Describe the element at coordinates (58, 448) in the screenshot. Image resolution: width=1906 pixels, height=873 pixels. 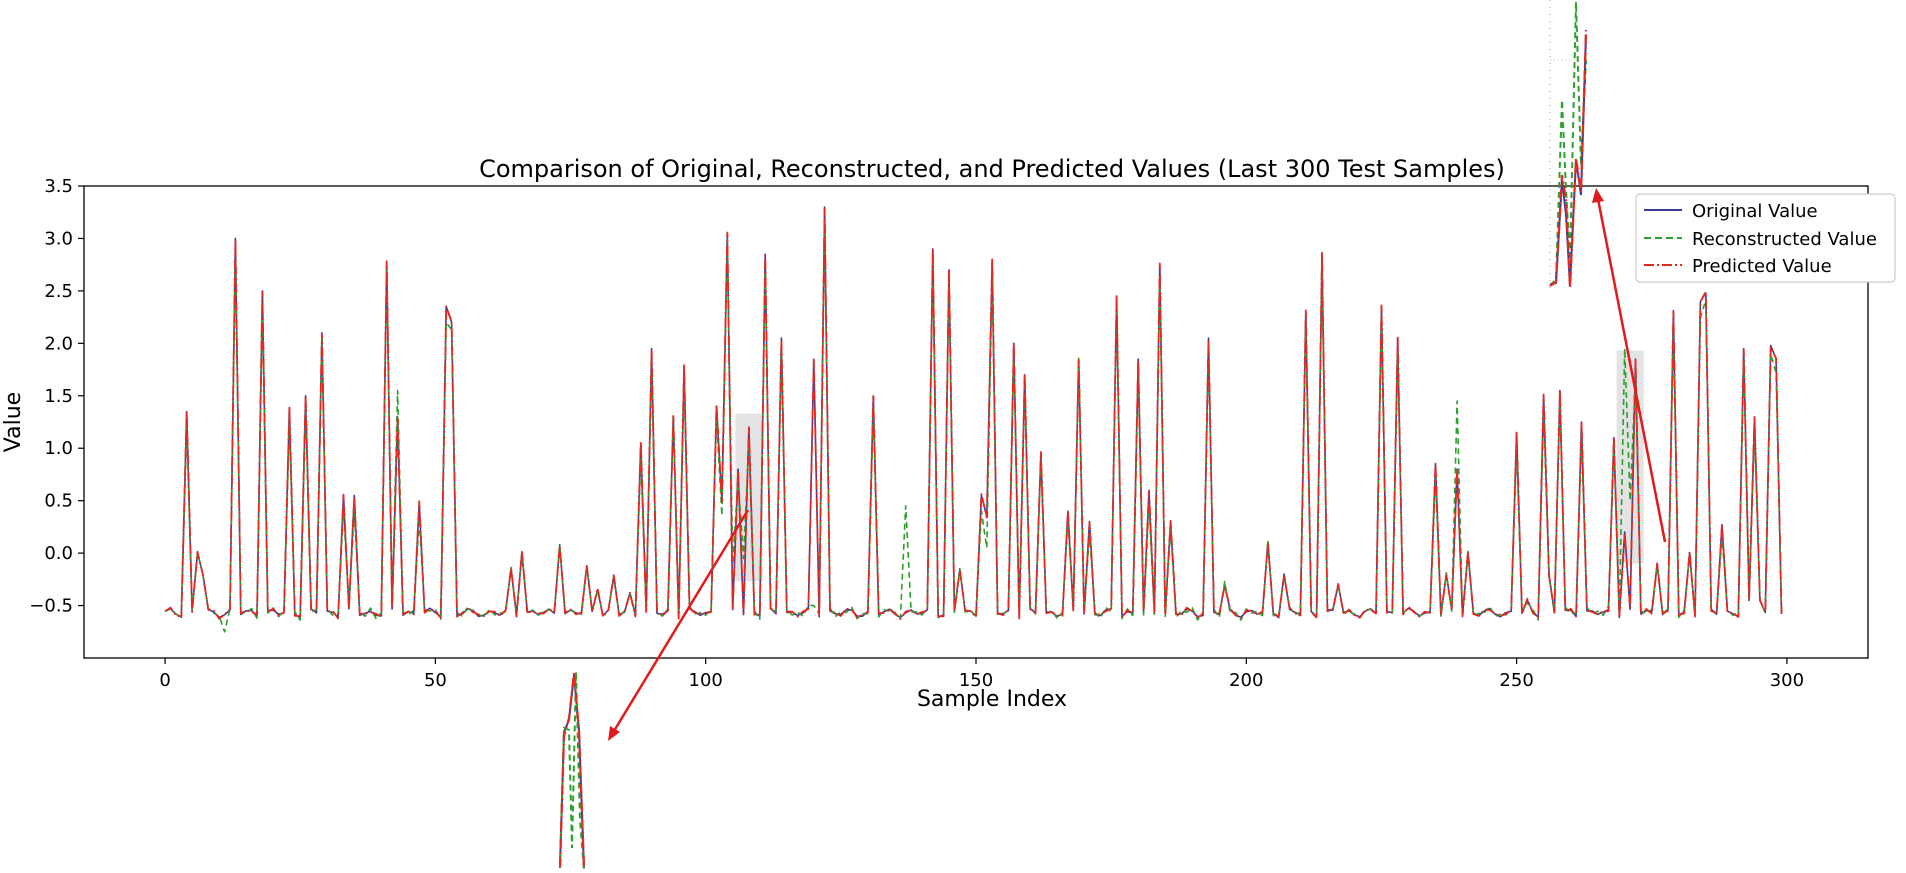
I see `y-tick-label: 1.0` at that location.